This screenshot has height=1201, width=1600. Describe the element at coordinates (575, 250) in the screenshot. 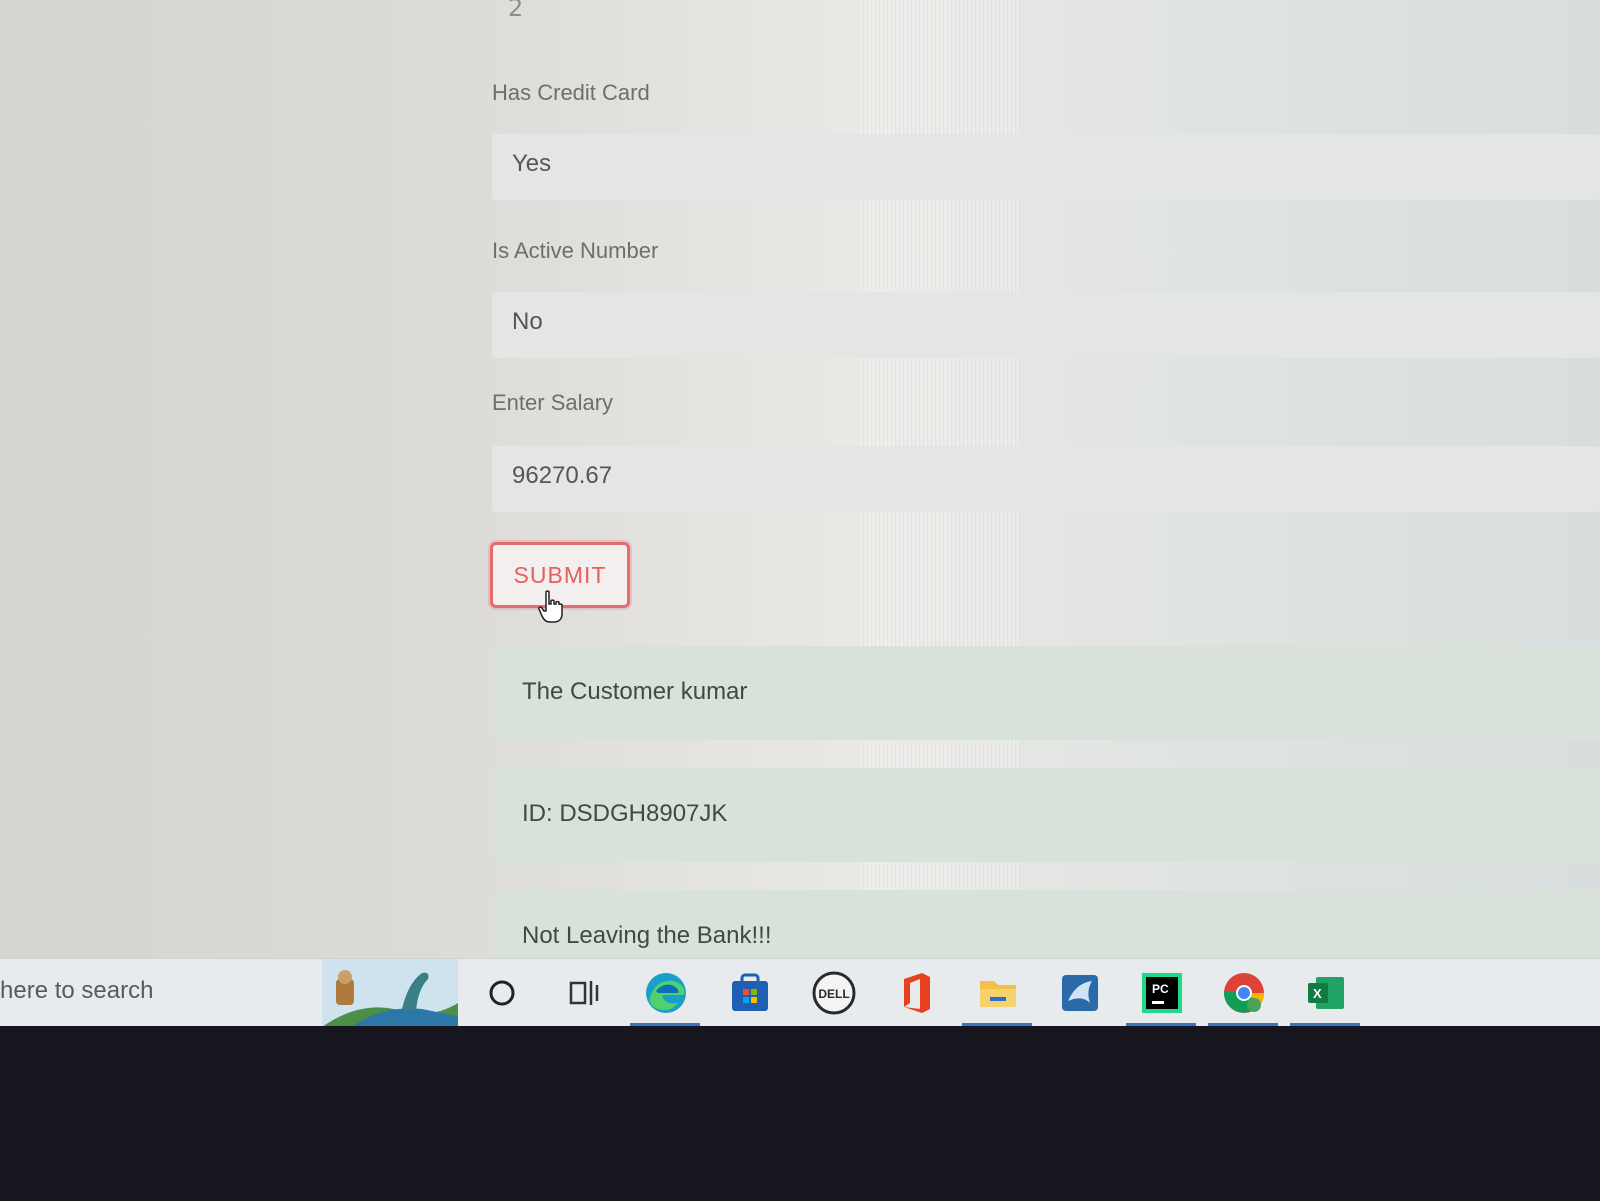

I see `is-active-number-label: Is Active Number` at that location.